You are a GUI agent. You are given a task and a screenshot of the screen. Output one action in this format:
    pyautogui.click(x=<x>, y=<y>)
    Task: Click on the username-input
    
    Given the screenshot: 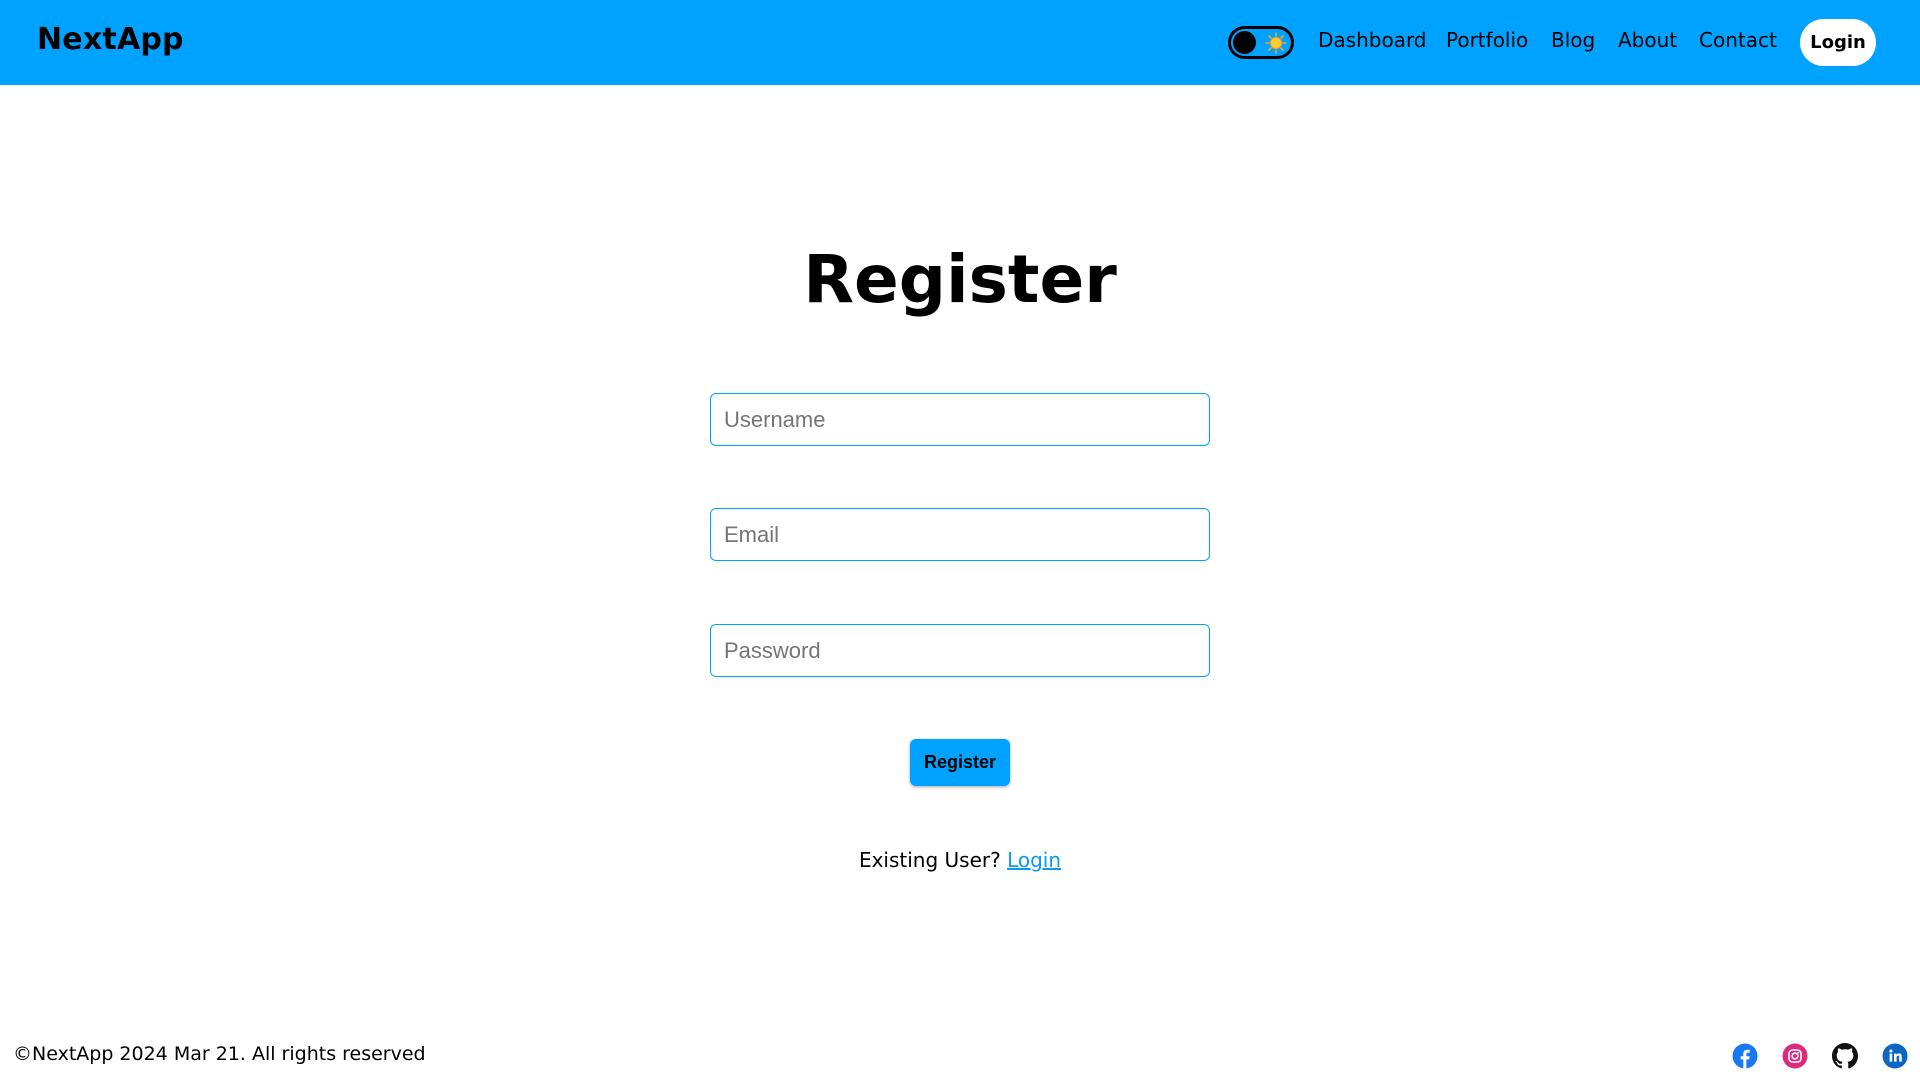 What is the action you would take?
    pyautogui.click(x=960, y=419)
    